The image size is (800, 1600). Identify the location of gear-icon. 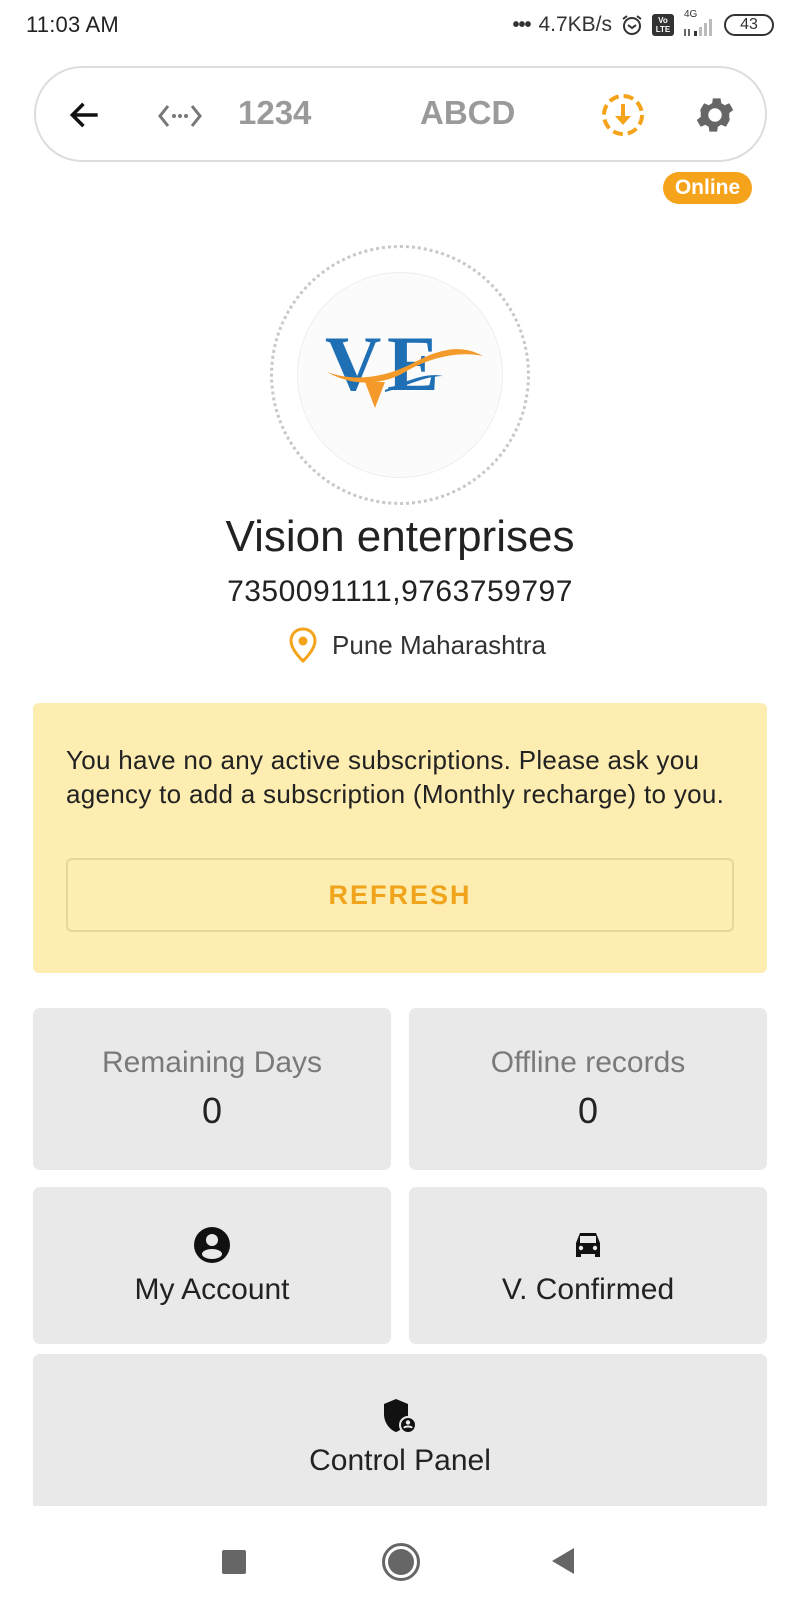
(715, 115).